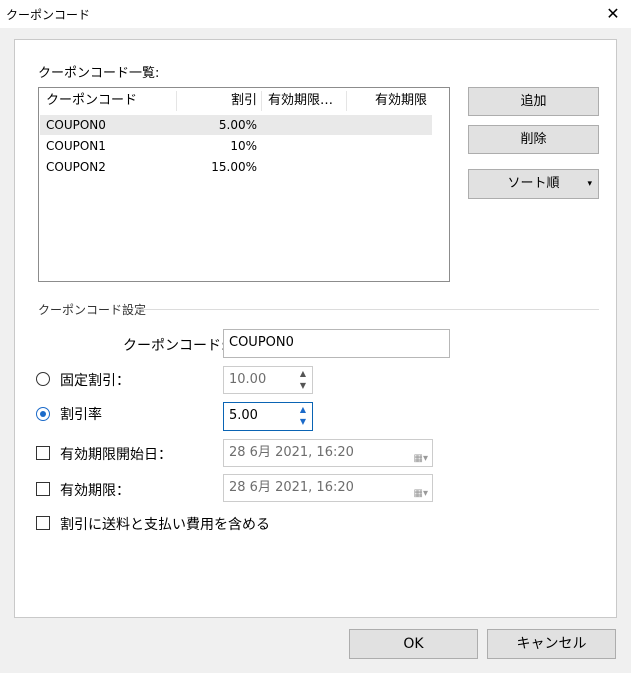  Describe the element at coordinates (367, 309) in the screenshot. I see `section-divider` at that location.